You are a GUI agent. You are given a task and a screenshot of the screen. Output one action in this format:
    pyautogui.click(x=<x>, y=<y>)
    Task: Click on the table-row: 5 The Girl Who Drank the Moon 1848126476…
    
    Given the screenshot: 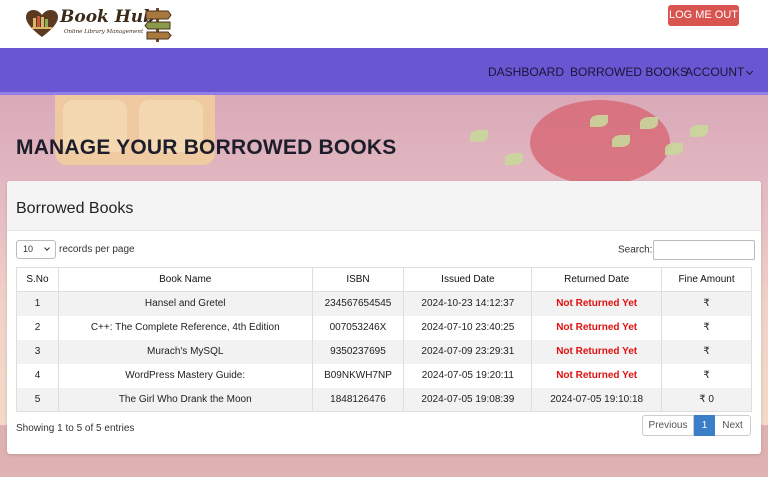 What is the action you would take?
    pyautogui.click(x=384, y=399)
    